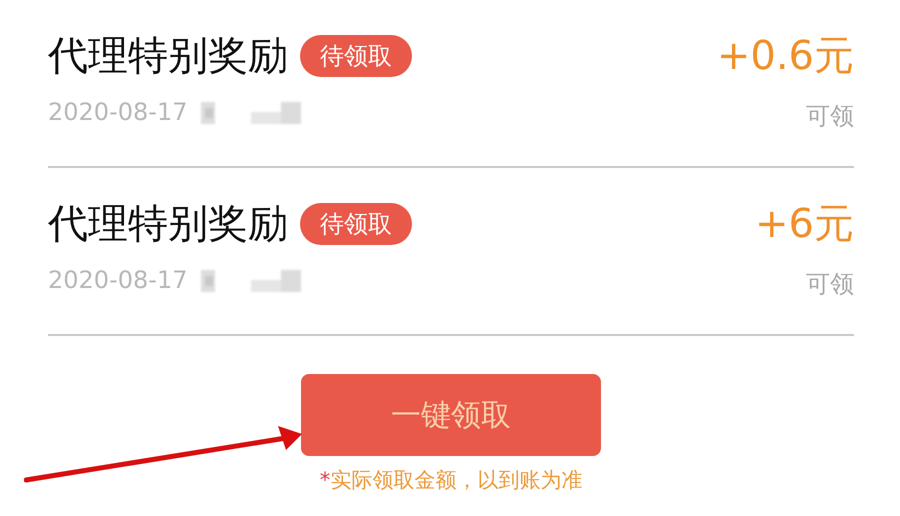 The height and width of the screenshot is (516, 900). What do you see at coordinates (451, 480) in the screenshot?
I see `disclaimer-note: *实际领取金额，以到账为准` at bounding box center [451, 480].